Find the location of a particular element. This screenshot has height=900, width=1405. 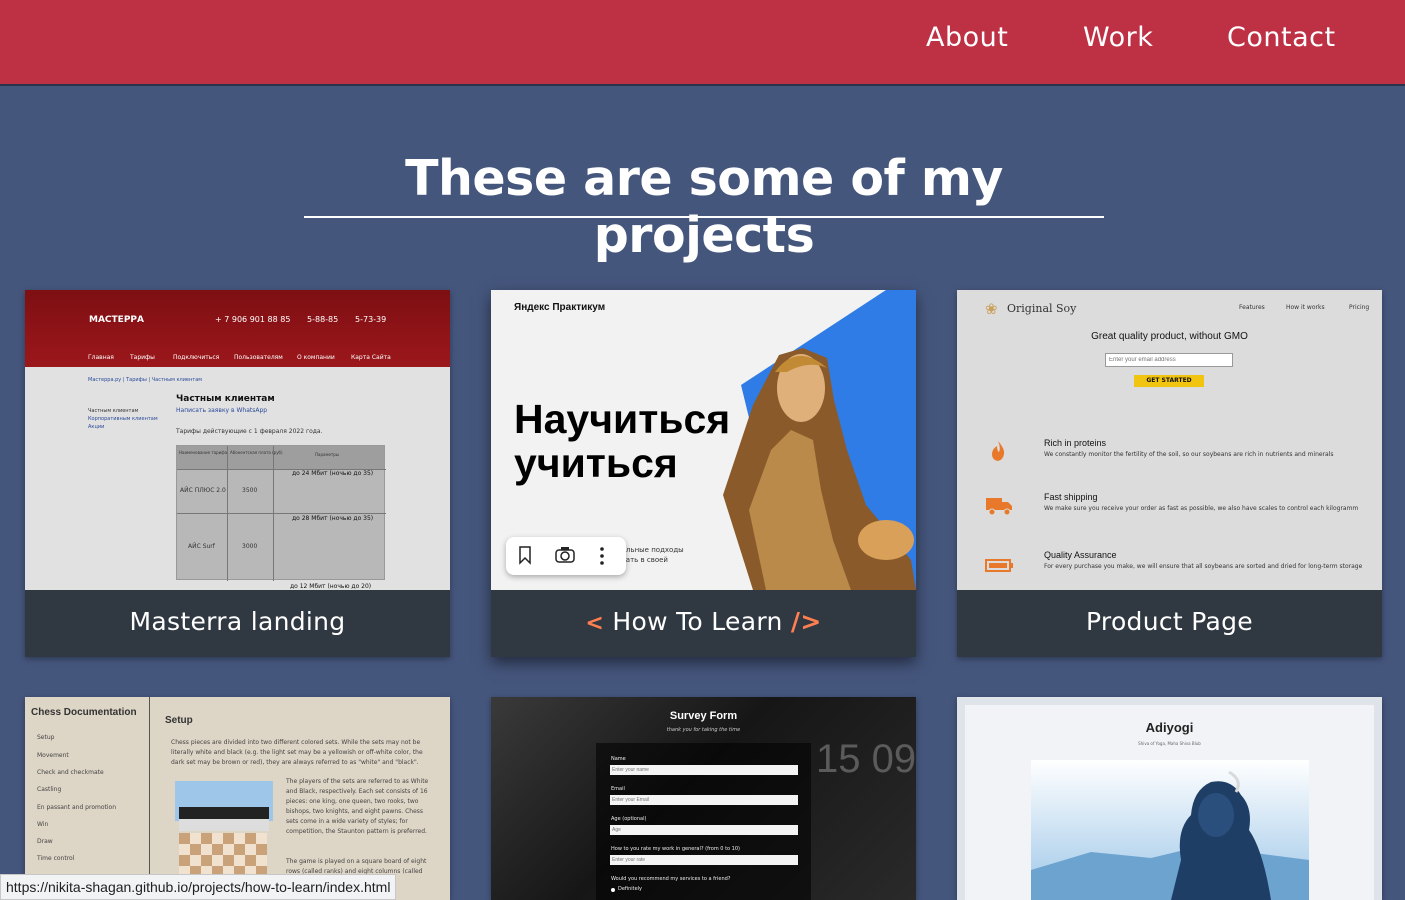

preview-heading: Частным клиентам is located at coordinates (225, 399).